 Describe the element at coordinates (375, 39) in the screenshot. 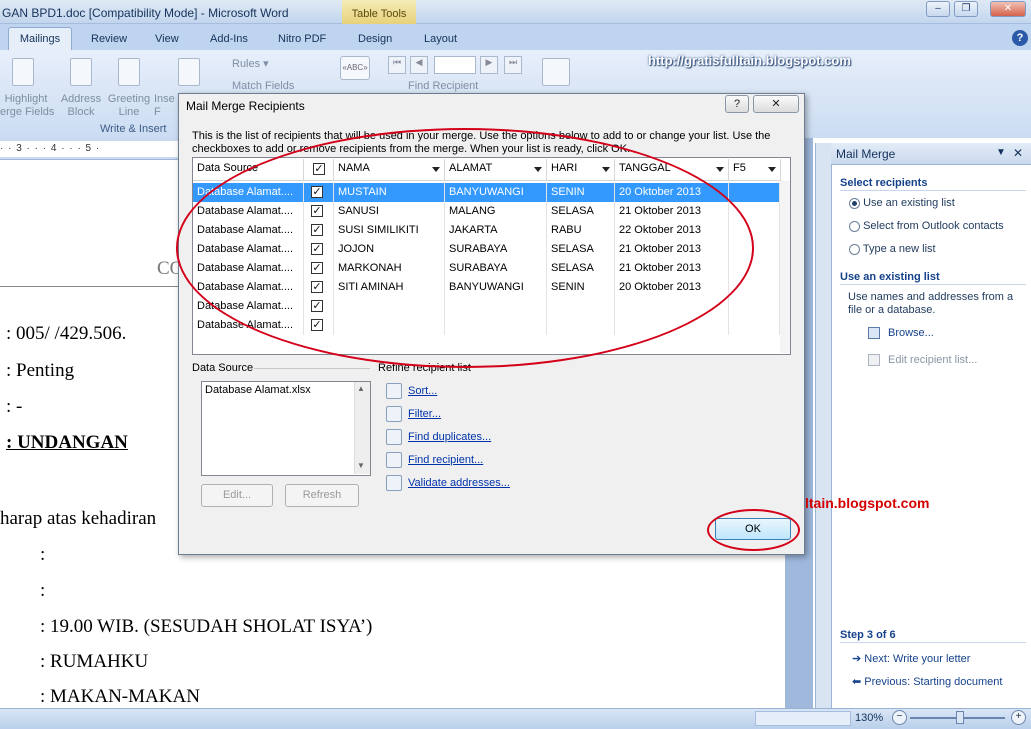

I see `tab-design: Design` at that location.